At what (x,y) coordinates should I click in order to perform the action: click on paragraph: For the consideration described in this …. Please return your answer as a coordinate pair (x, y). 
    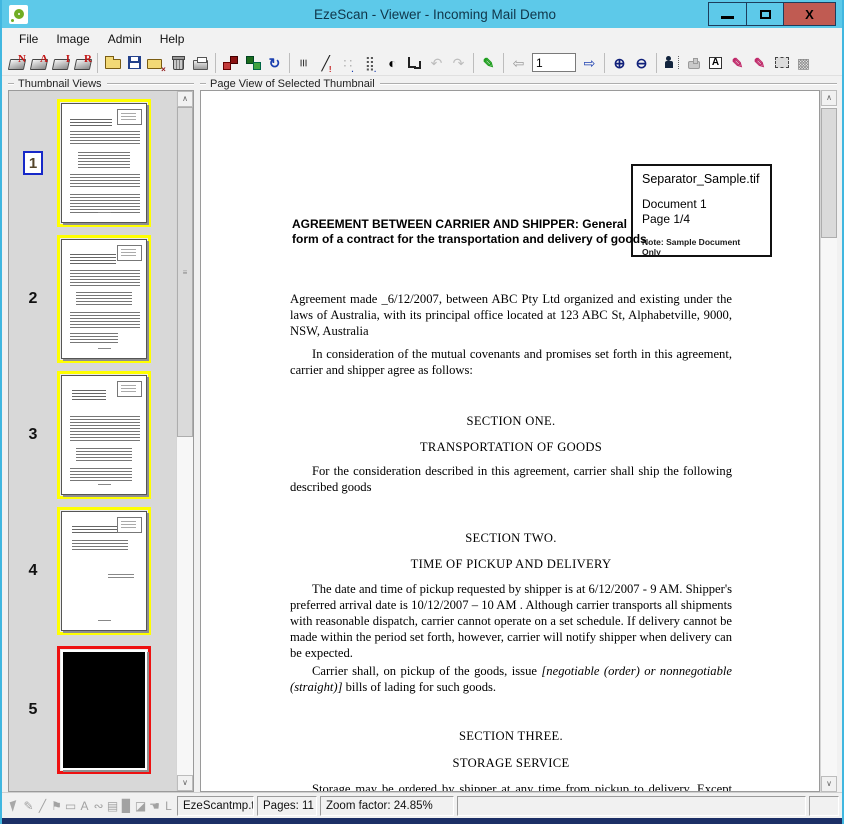
    Looking at the image, I should click on (511, 479).